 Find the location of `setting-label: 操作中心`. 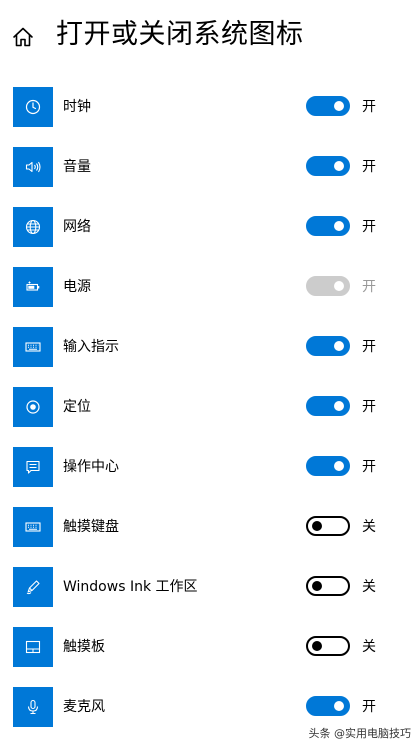

setting-label: 操作中心 is located at coordinates (91, 467).